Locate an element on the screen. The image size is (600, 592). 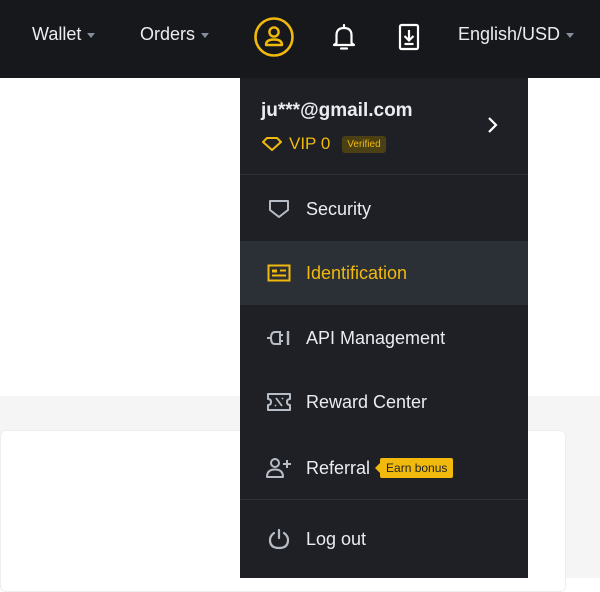
menu-item-log-out: Log out is located at coordinates (384, 539).